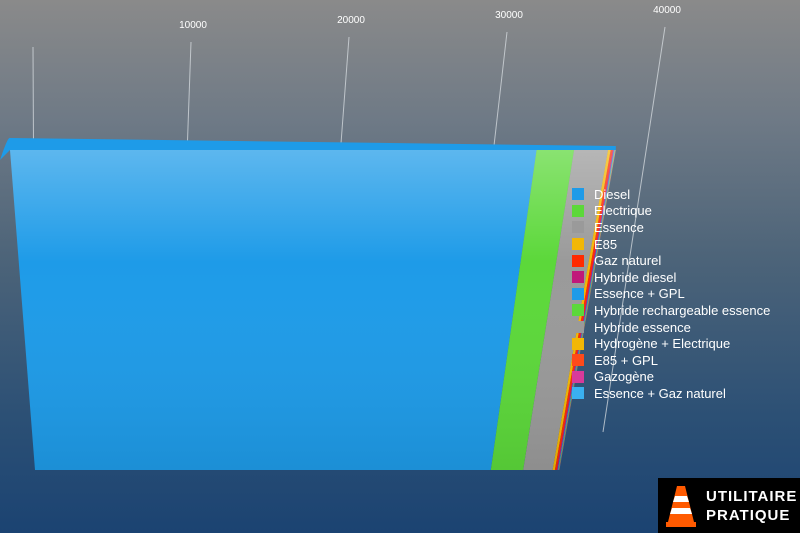  What do you see at coordinates (351, 20) in the screenshot?
I see `x-tick-label: 20000` at bounding box center [351, 20].